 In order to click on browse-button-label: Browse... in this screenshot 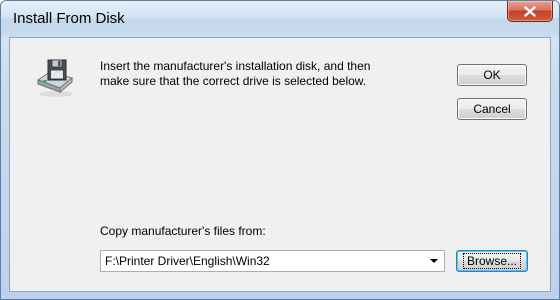, I will do `click(492, 261)`.